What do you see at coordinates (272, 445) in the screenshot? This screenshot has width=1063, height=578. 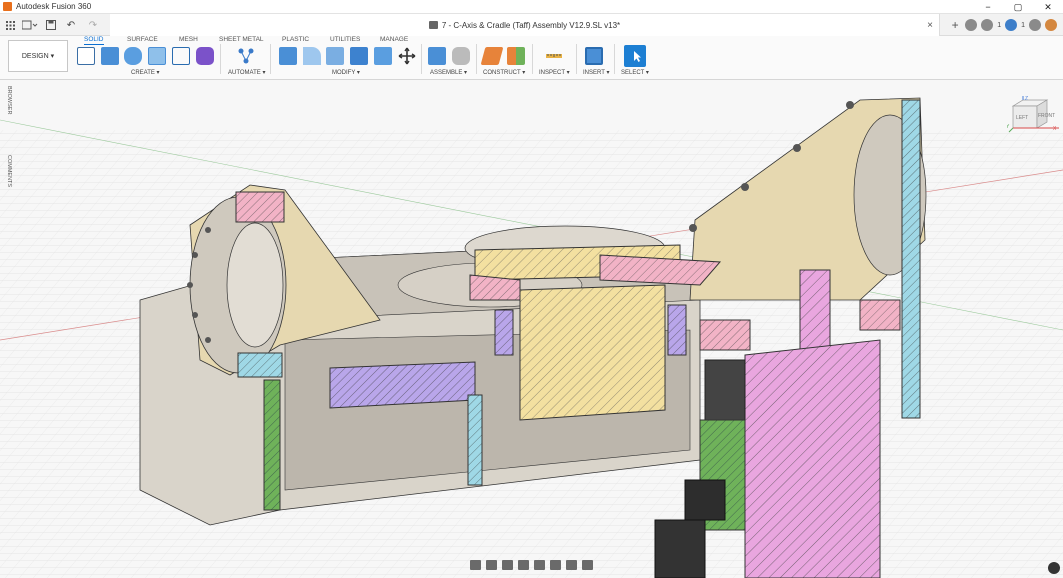 I see `section-green-left` at bounding box center [272, 445].